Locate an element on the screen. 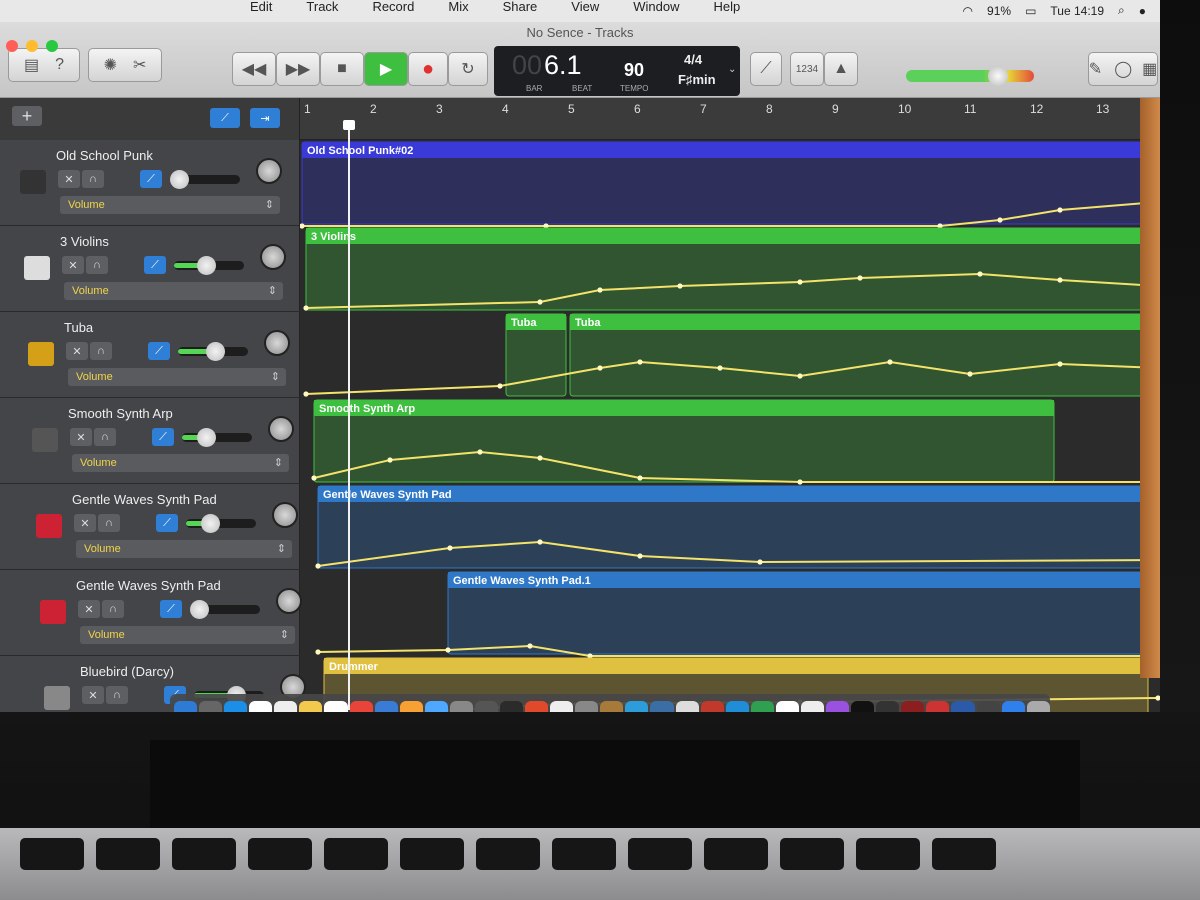  close-button is located at coordinates (12, 46).